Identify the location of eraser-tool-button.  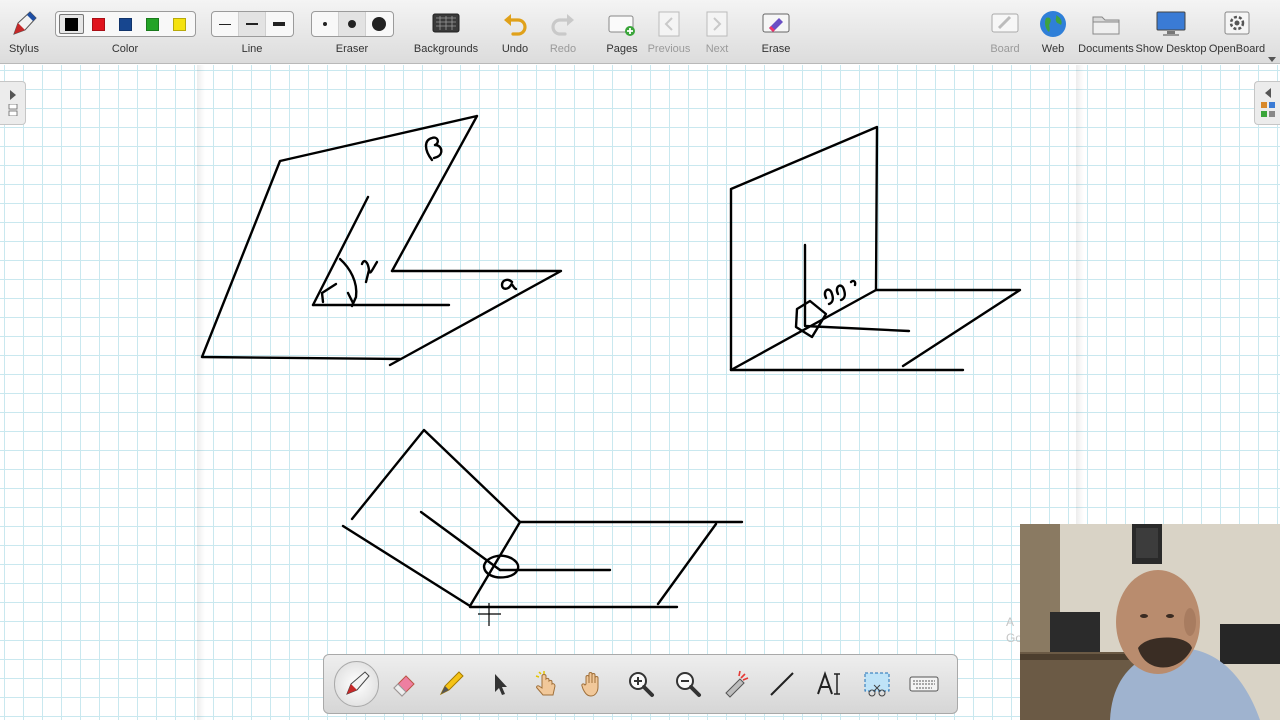
(403, 684).